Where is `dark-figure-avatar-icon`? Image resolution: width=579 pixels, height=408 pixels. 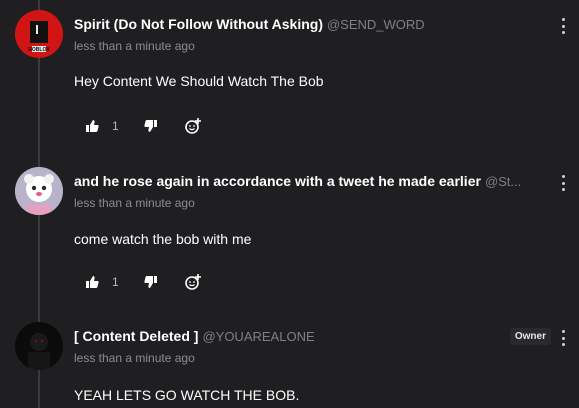
dark-figure-avatar-icon is located at coordinates (39, 346).